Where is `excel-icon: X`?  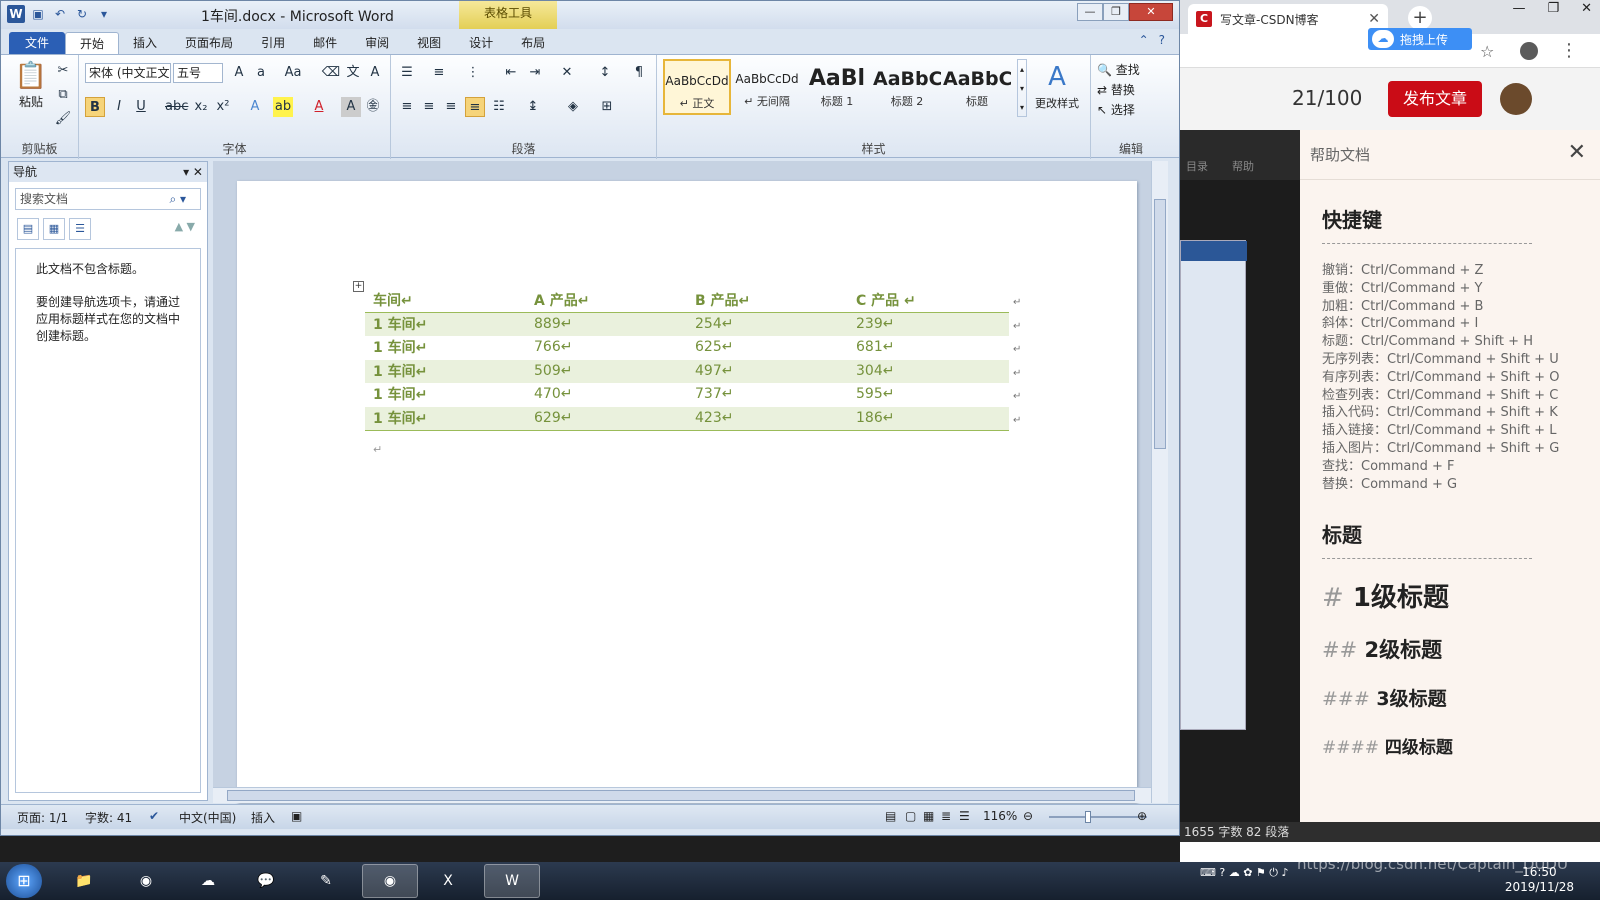 excel-icon: X is located at coordinates (448, 881).